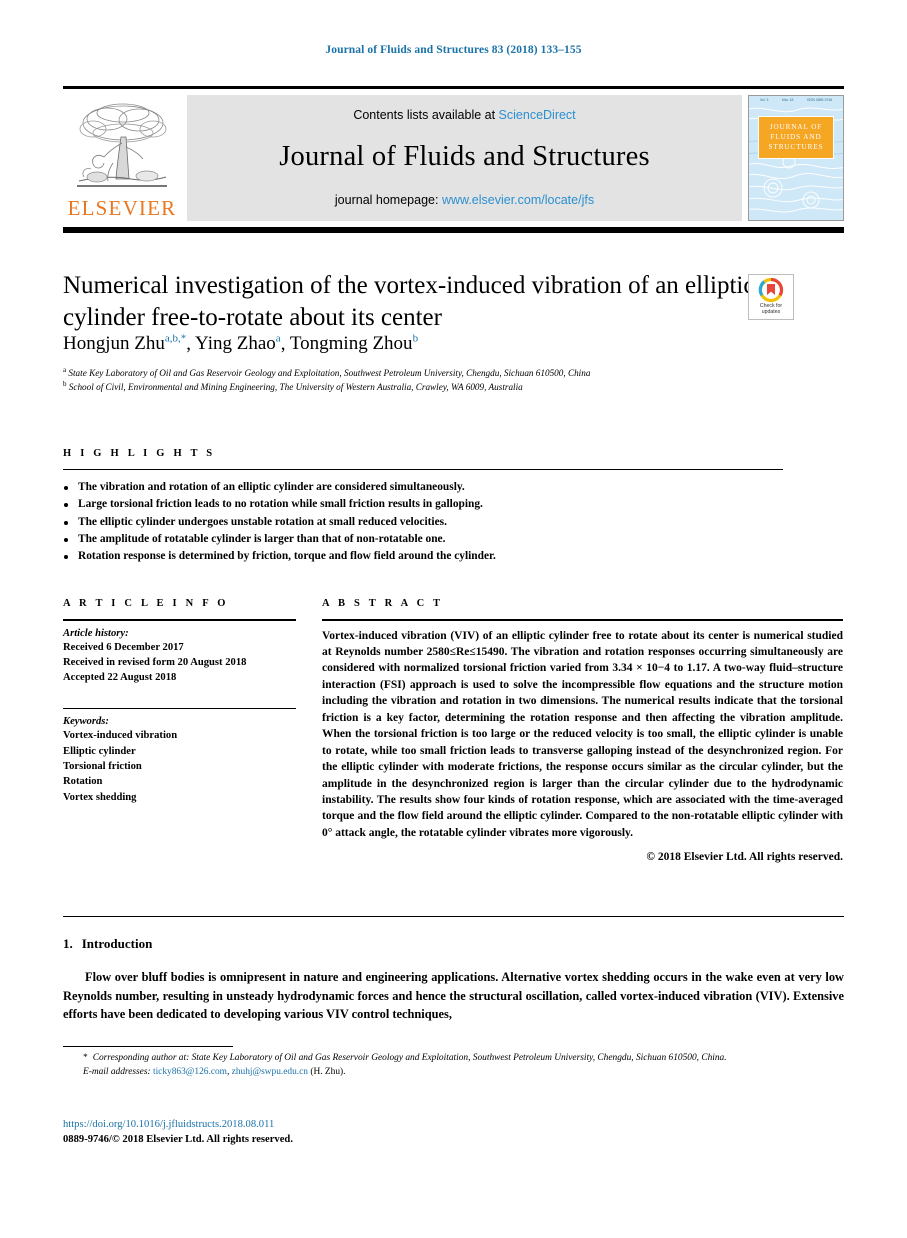  What do you see at coordinates (117, 1071) in the screenshot?
I see `email-addresses-label: E-mail addresses:` at bounding box center [117, 1071].